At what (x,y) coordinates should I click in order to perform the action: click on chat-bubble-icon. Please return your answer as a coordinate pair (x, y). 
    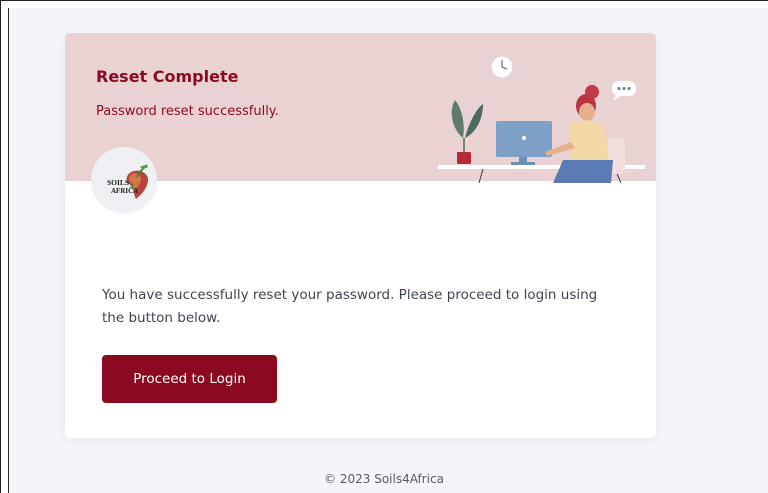
    Looking at the image, I should click on (624, 91).